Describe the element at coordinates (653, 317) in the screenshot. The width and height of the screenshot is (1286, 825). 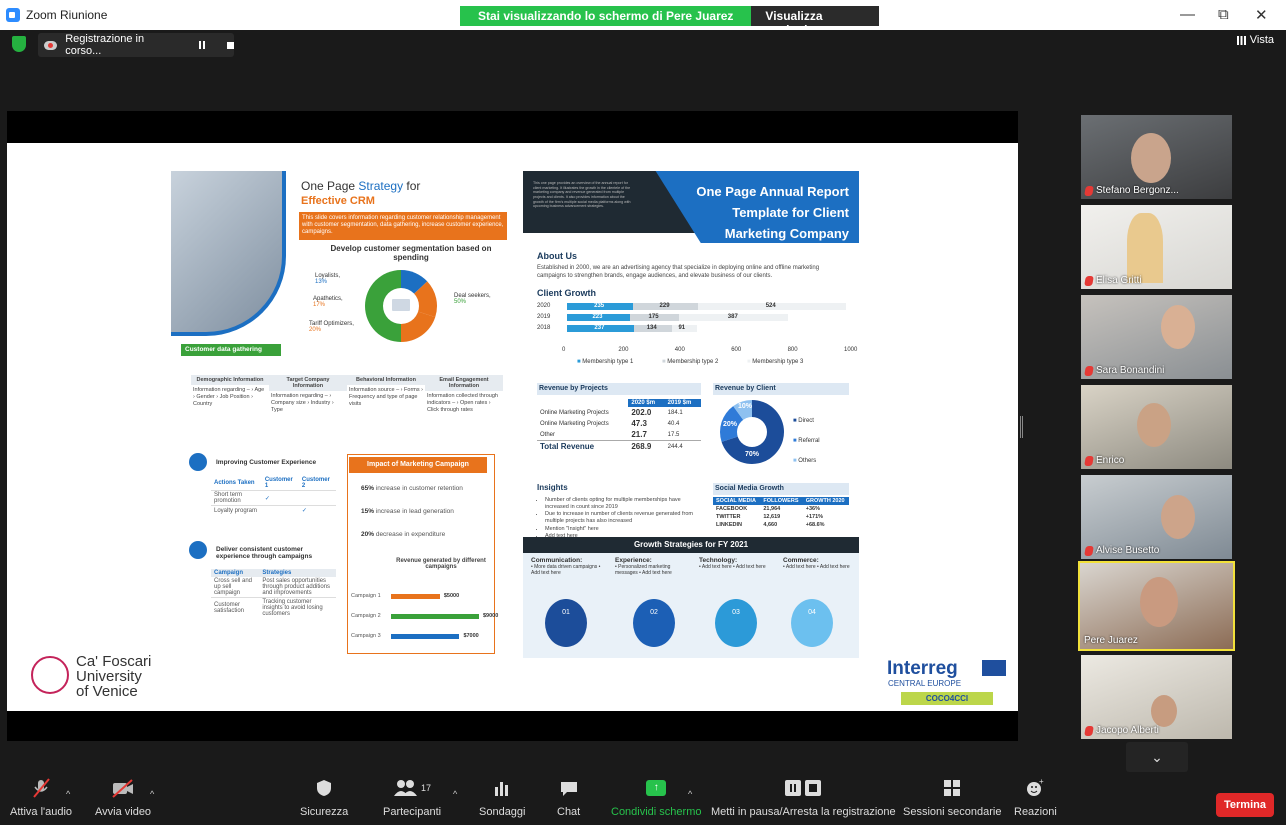
I see `growth-value-label: 175` at that location.